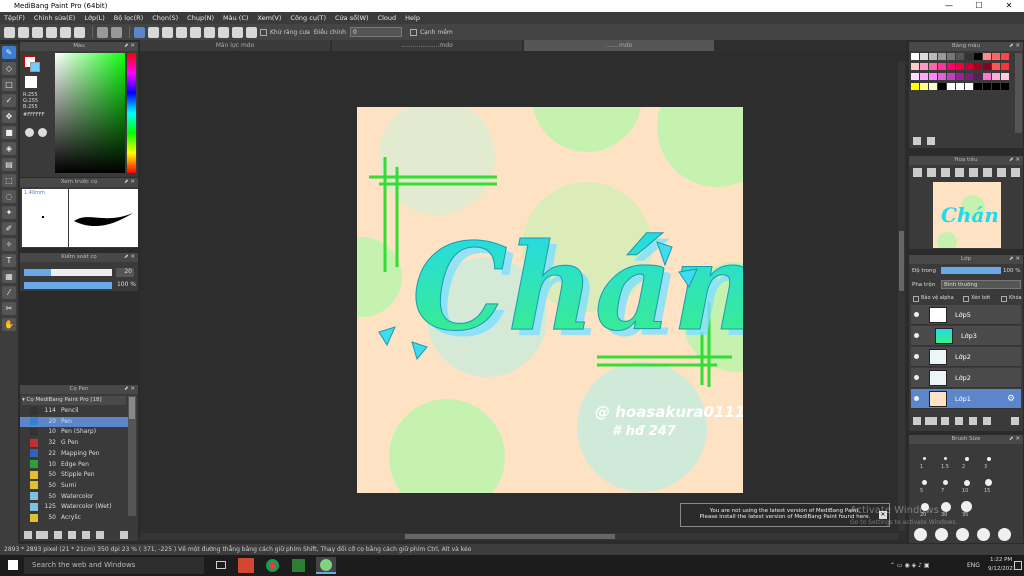  What do you see at coordinates (931, 141) in the screenshot?
I see `palette-delete-icon` at bounding box center [931, 141].